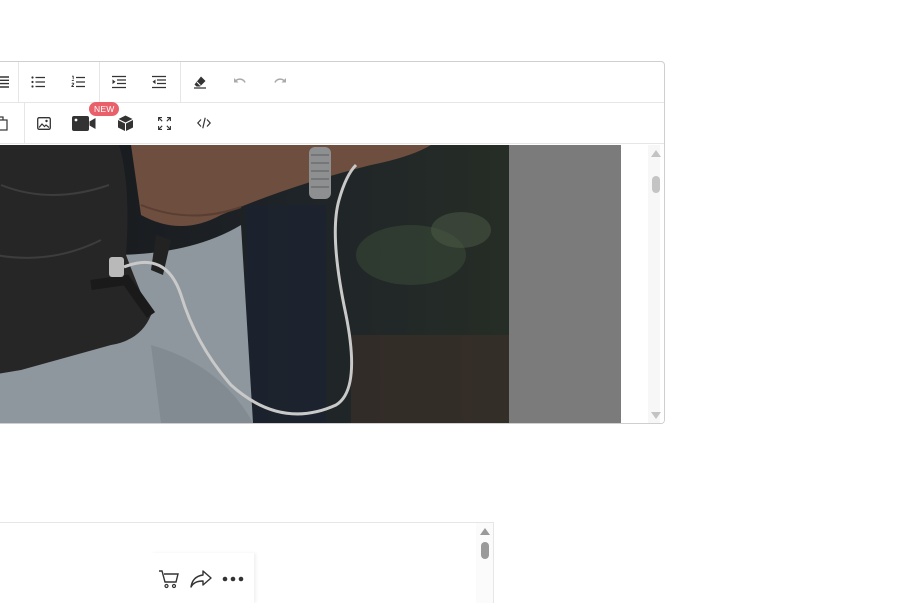 The width and height of the screenshot is (910, 603). What do you see at coordinates (656, 415) in the screenshot?
I see `scroll-down-arrow-icon` at bounding box center [656, 415].